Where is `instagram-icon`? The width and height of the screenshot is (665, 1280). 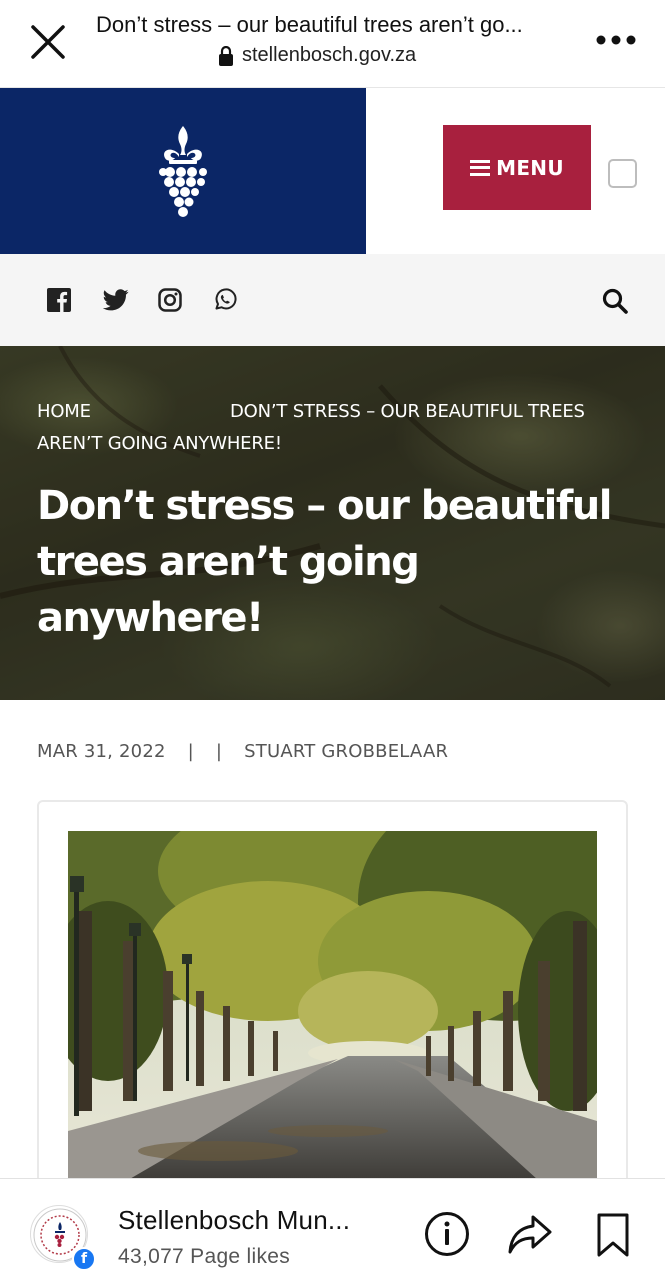
instagram-icon is located at coordinates (170, 300).